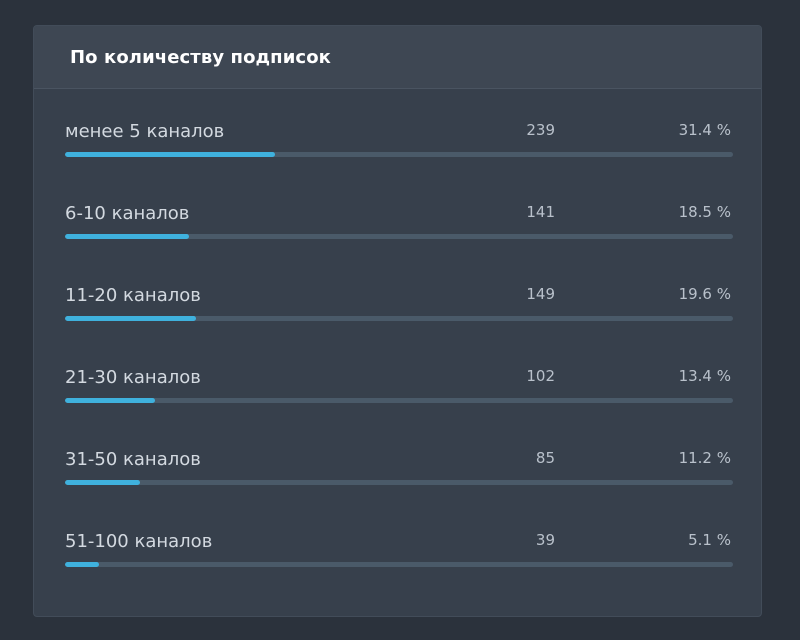  What do you see at coordinates (704, 294) in the screenshot?
I see `row-percent: 19.6 %` at bounding box center [704, 294].